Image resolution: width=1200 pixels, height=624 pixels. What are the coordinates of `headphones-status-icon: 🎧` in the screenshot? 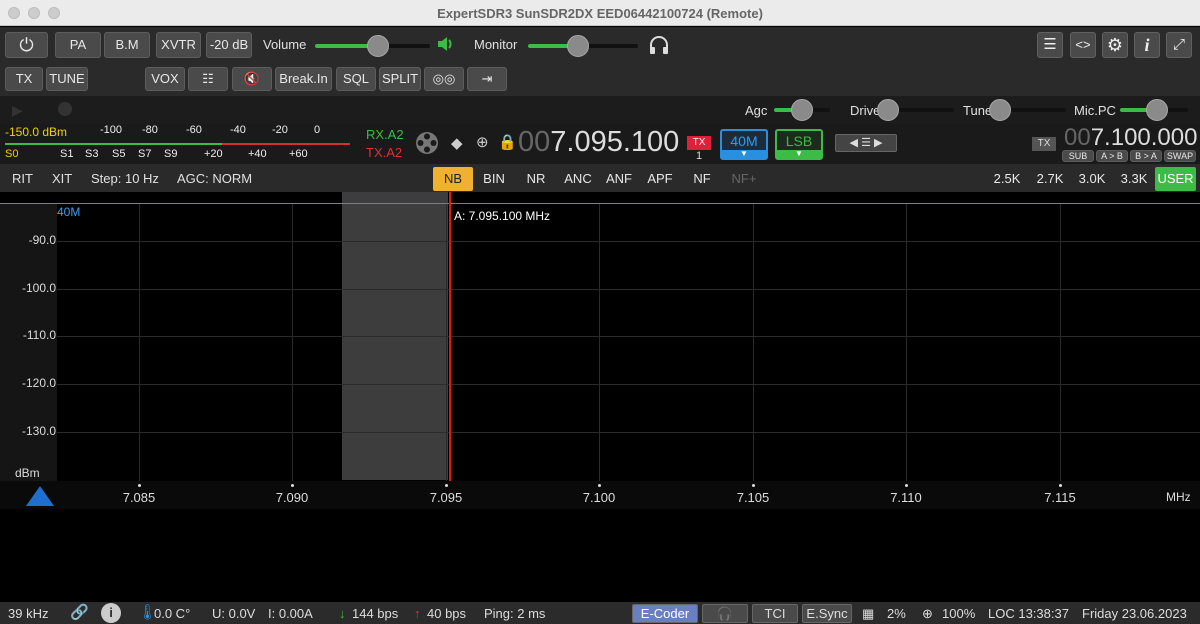 It's located at (725, 613).